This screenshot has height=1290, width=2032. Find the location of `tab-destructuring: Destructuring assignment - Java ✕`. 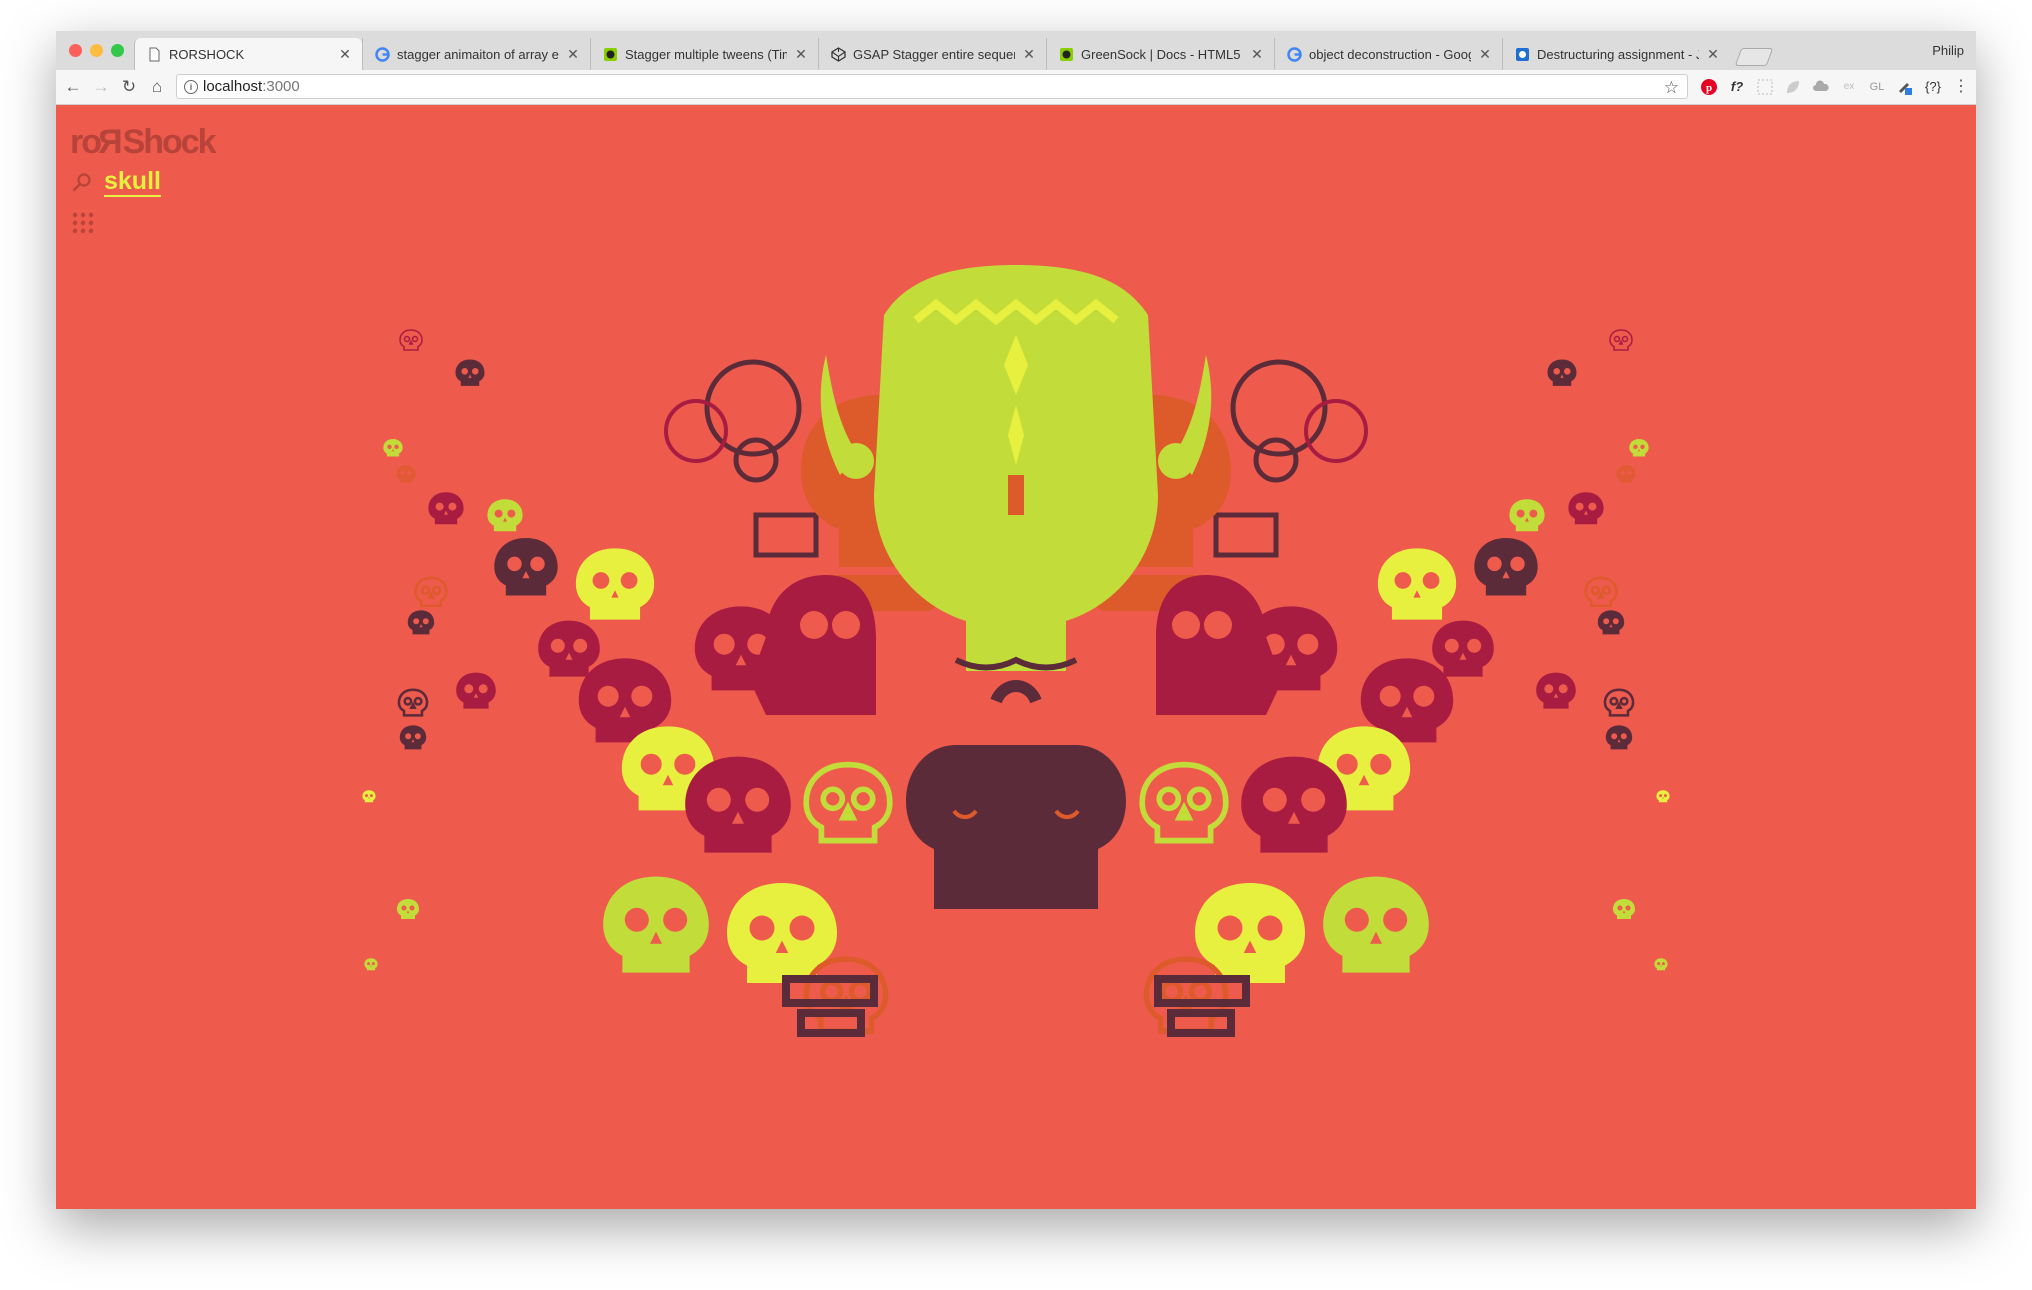

tab-destructuring: Destructuring assignment - Java ✕ is located at coordinates (1616, 54).